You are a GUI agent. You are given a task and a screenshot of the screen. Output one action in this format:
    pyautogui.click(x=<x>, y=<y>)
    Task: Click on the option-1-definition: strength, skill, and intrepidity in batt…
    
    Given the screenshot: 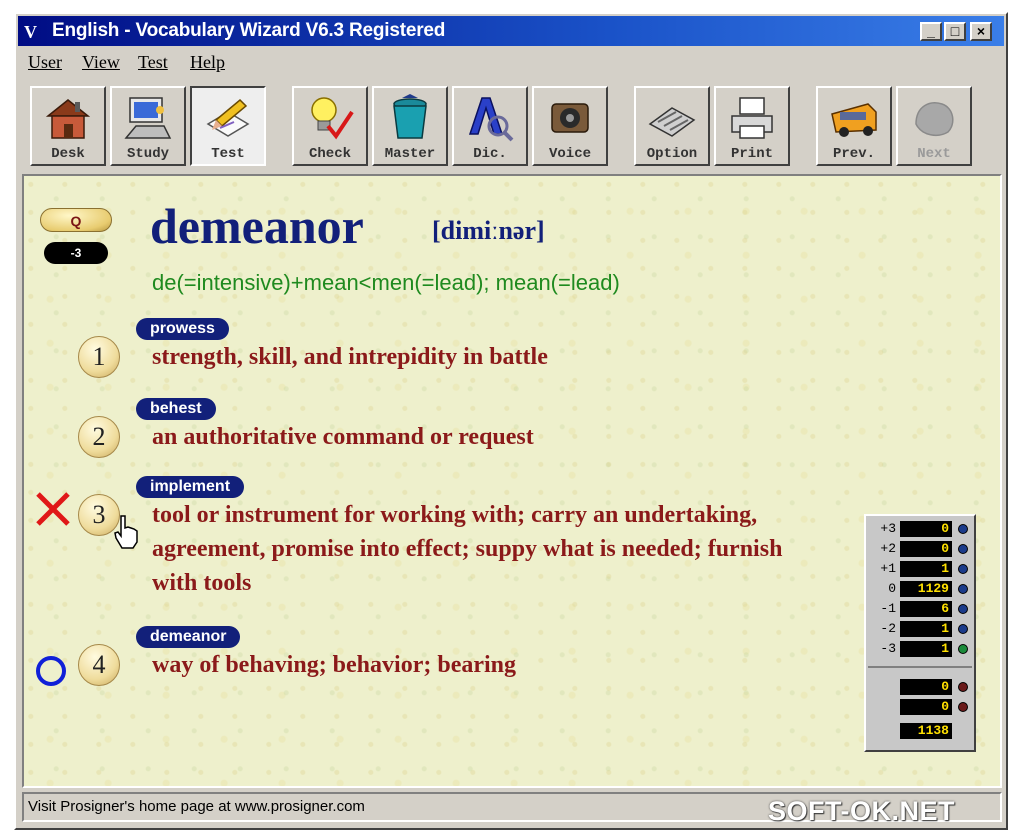 What is the action you would take?
    pyautogui.click(x=350, y=357)
    